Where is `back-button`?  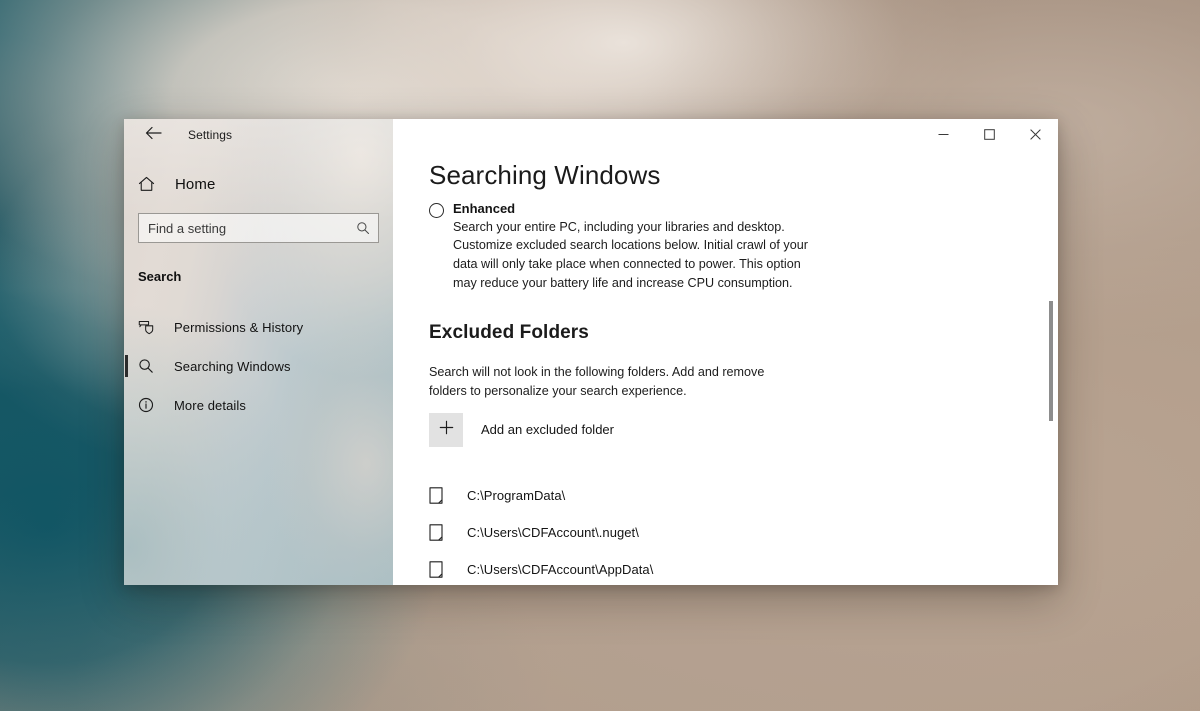 back-button is located at coordinates (153, 135).